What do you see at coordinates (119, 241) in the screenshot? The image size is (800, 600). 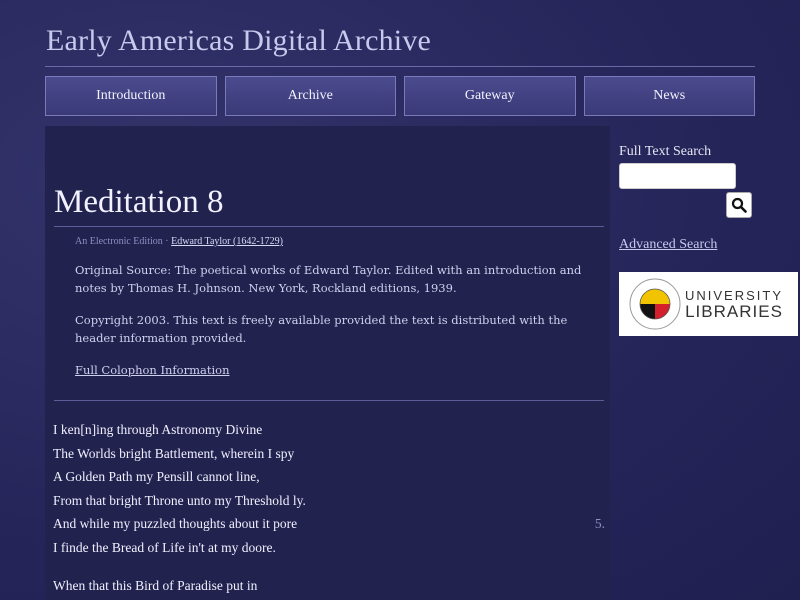 I see `edition-label: An Electronic Edition` at bounding box center [119, 241].